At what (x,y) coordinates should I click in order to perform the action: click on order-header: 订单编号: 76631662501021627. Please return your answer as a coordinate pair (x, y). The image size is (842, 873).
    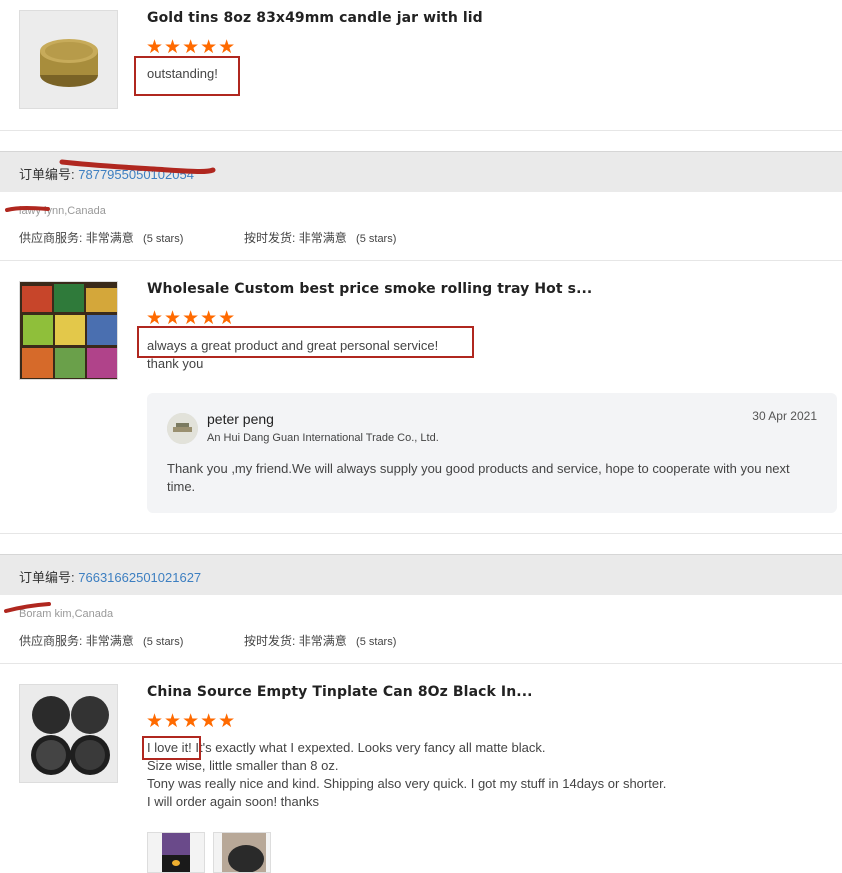
    Looking at the image, I should click on (421, 574).